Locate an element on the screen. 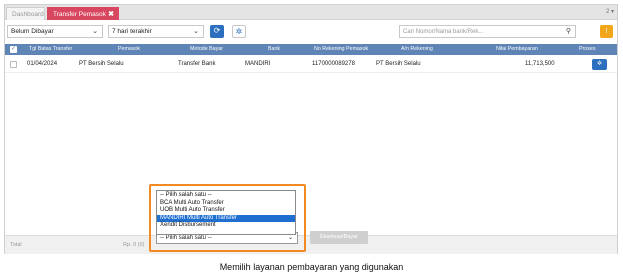  header-process: Proses is located at coordinates (587, 49).